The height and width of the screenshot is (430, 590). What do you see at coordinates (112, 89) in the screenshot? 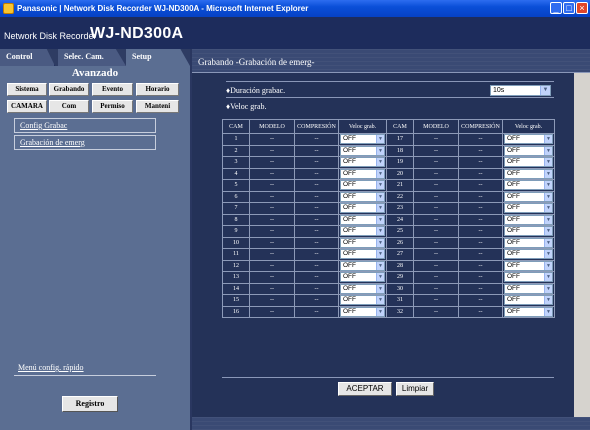
I see `nav-button-evento: Evento` at bounding box center [112, 89].